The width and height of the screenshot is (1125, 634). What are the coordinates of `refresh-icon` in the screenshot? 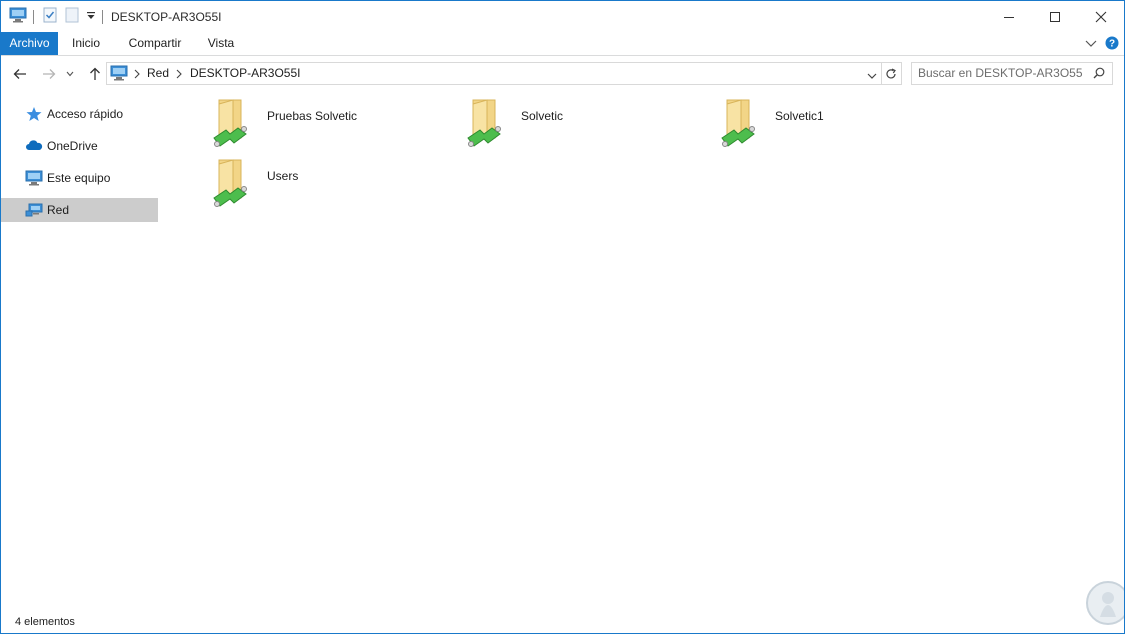 It's located at (891, 72).